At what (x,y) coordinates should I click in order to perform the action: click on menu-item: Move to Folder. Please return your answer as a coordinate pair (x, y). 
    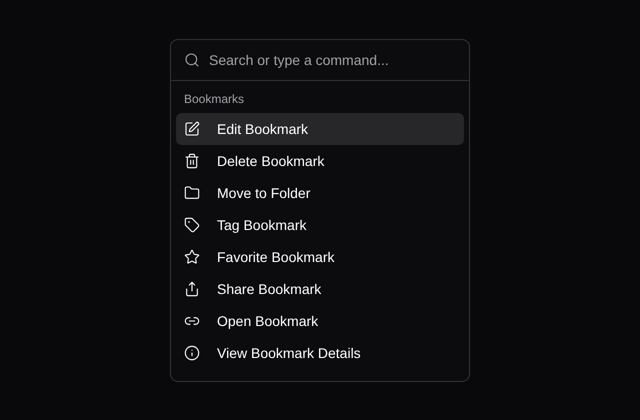
    Looking at the image, I should click on (320, 193).